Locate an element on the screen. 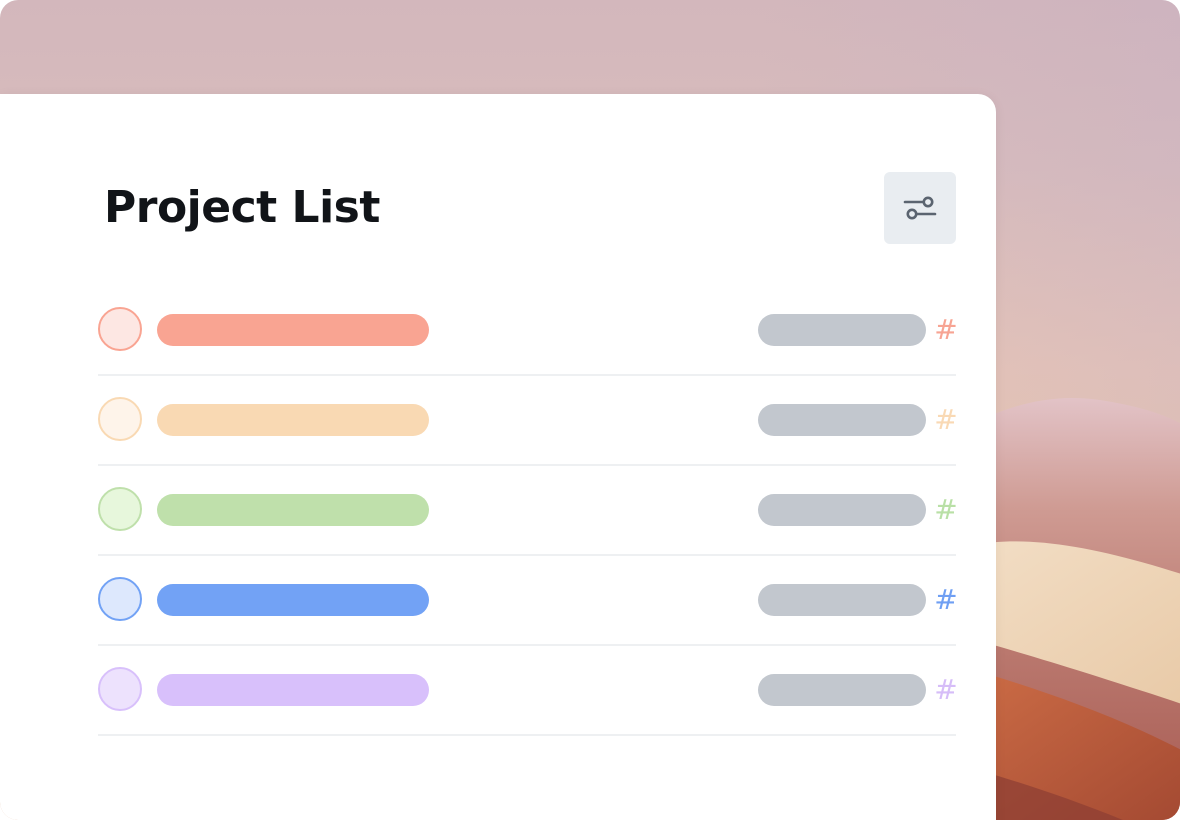 The height and width of the screenshot is (820, 1180). filter-button is located at coordinates (920, 208).